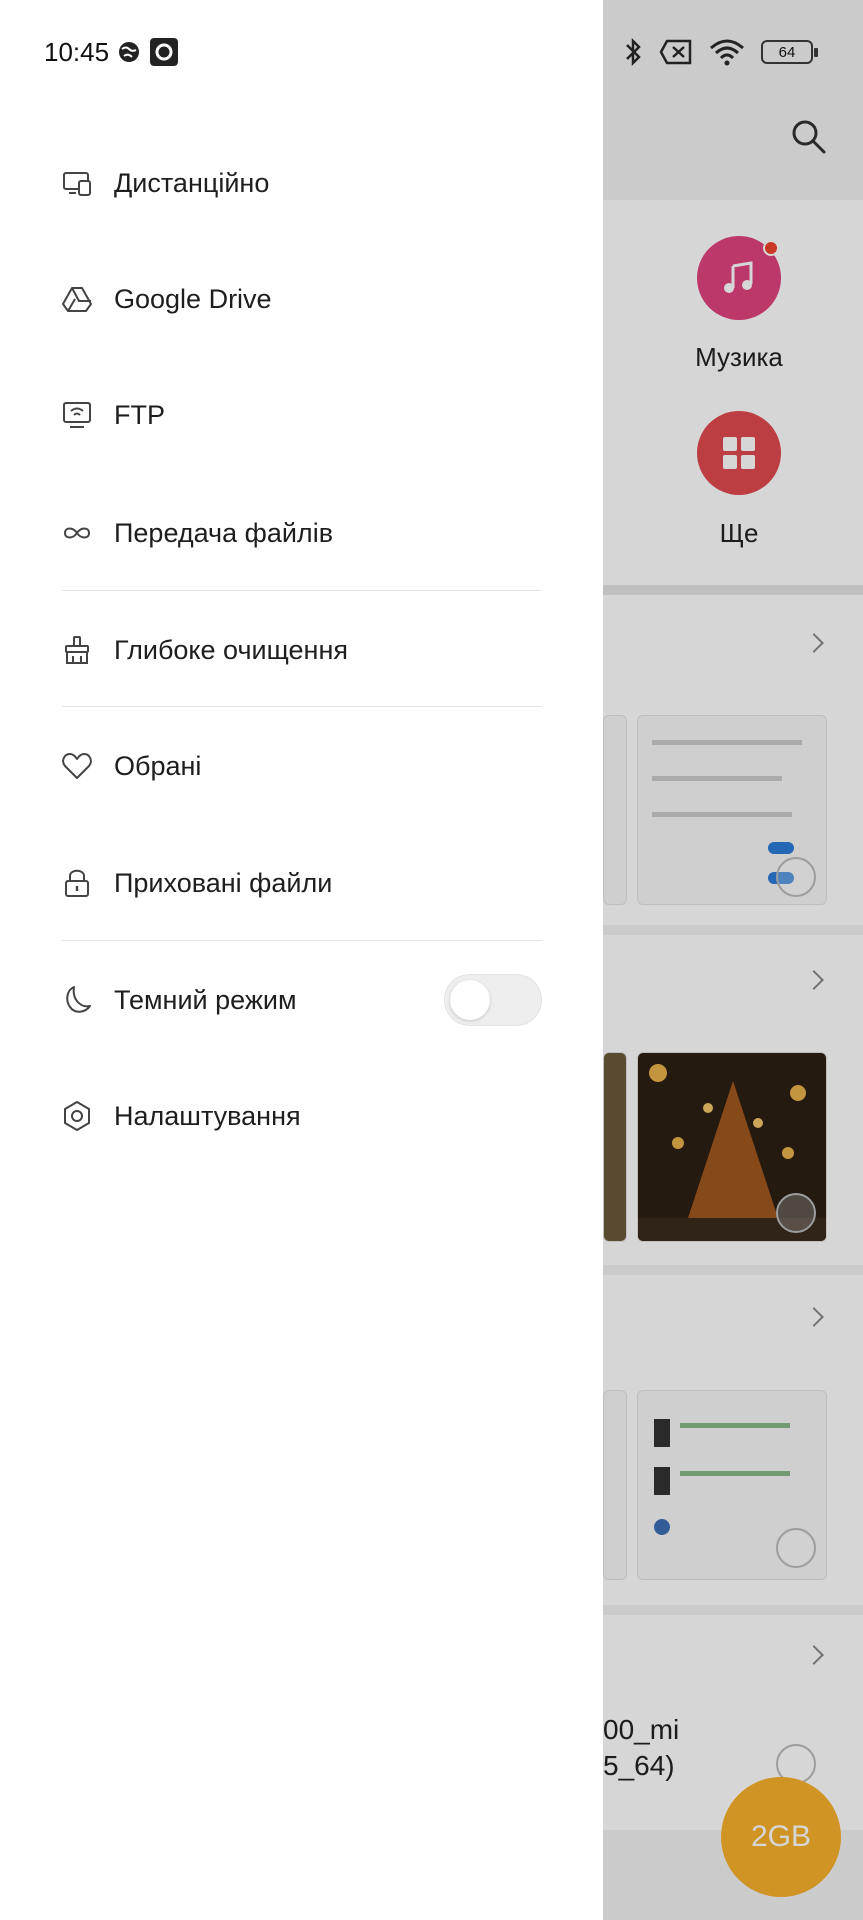 This screenshot has height=1920, width=863. What do you see at coordinates (129, 52) in the screenshot?
I see `globe-icon` at bounding box center [129, 52].